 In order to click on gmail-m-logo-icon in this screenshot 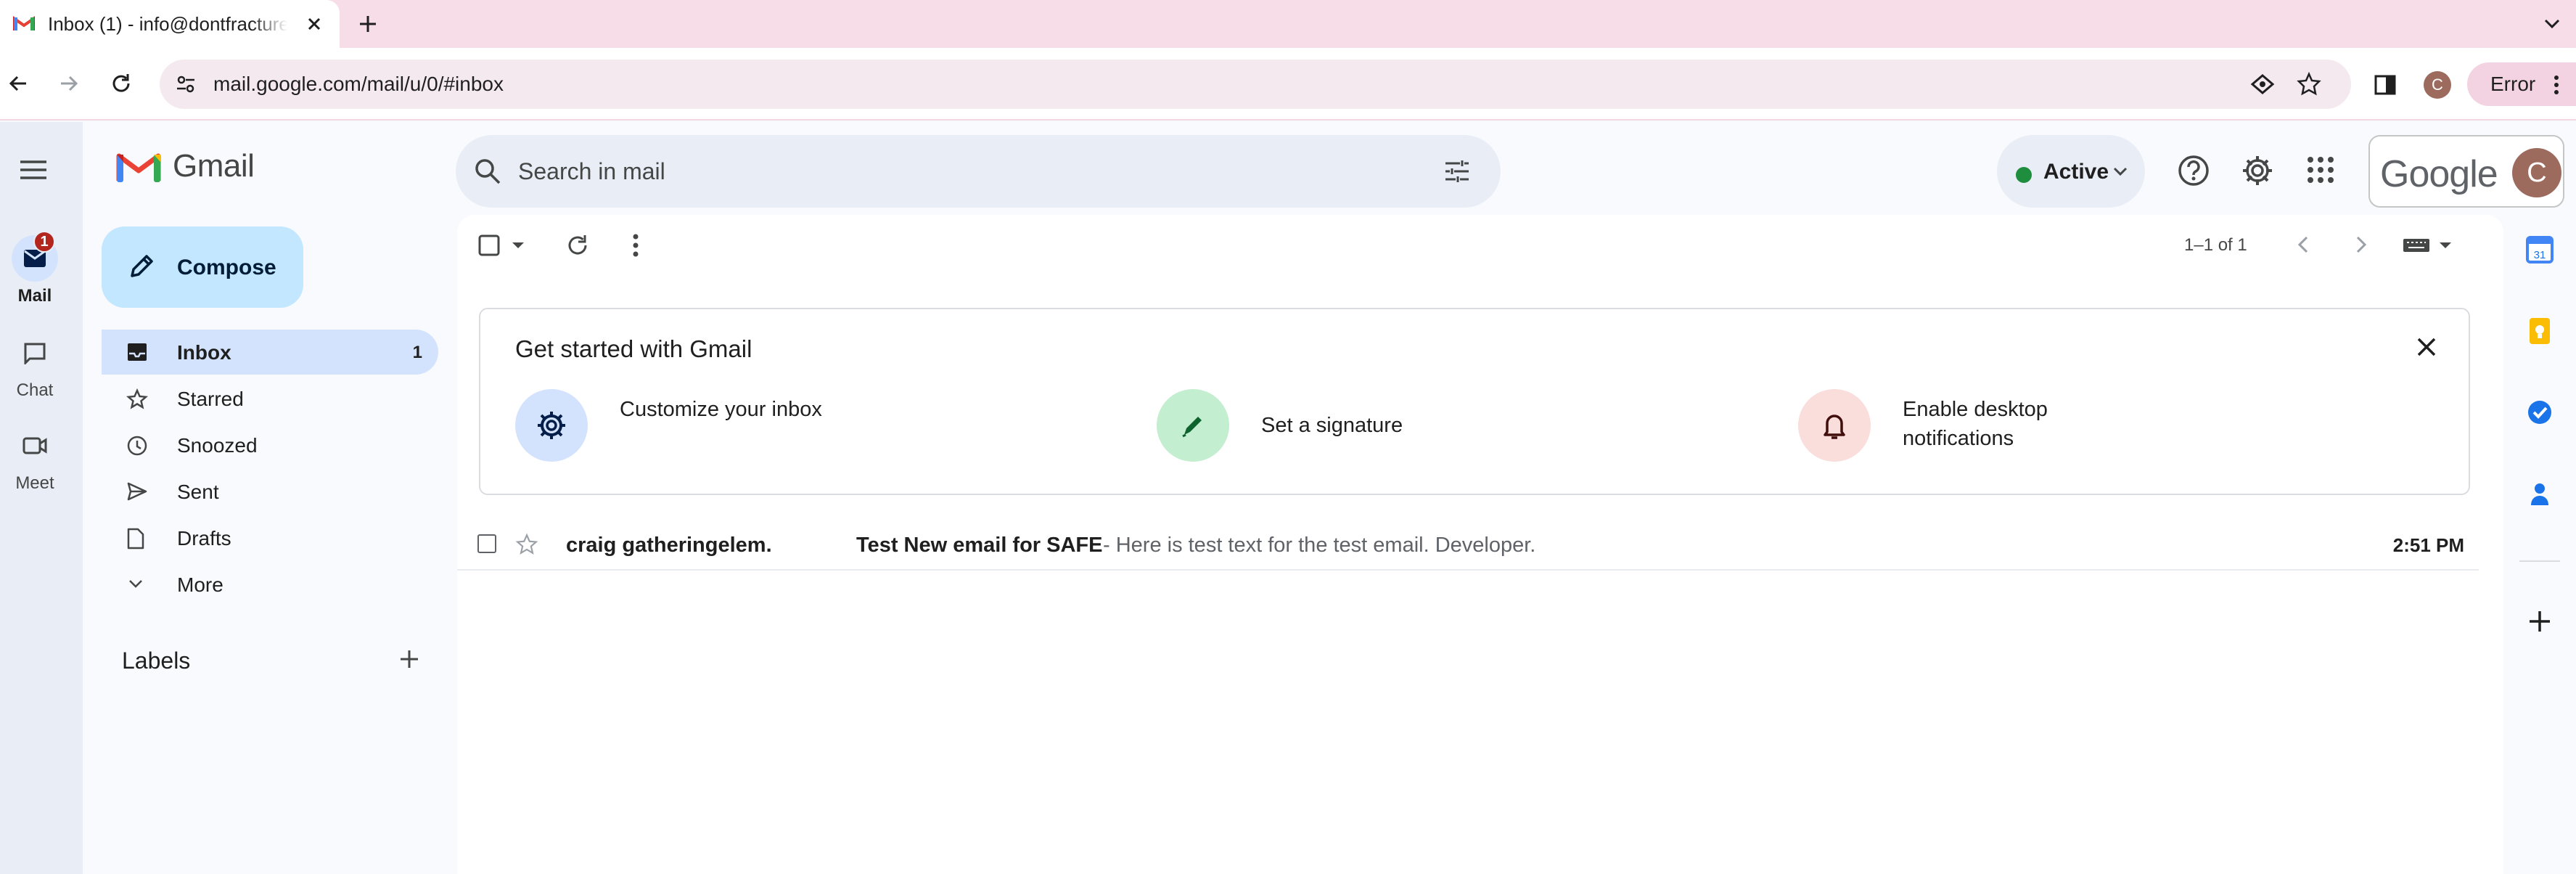, I will do `click(138, 166)`.